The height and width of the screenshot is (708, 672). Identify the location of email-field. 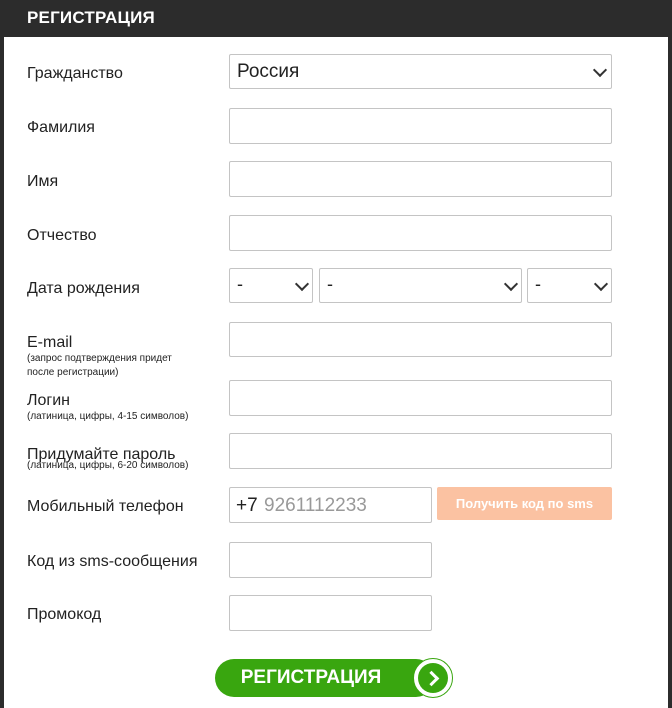
(420, 339).